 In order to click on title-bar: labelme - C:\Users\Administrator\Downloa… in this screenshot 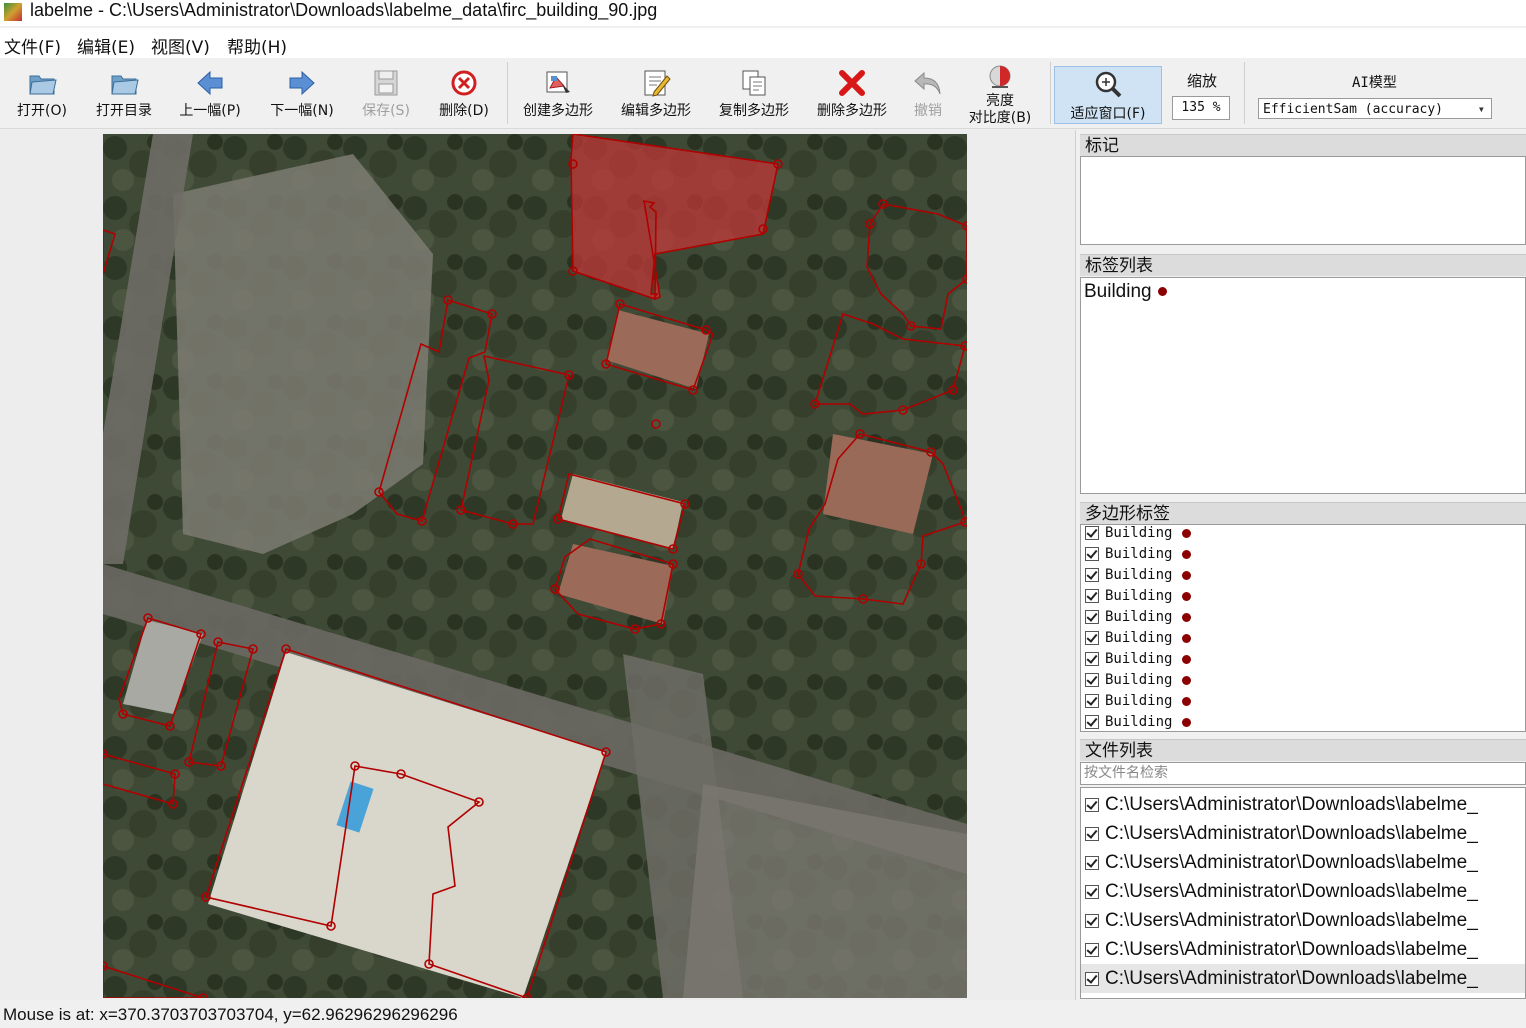, I will do `click(763, 13)`.